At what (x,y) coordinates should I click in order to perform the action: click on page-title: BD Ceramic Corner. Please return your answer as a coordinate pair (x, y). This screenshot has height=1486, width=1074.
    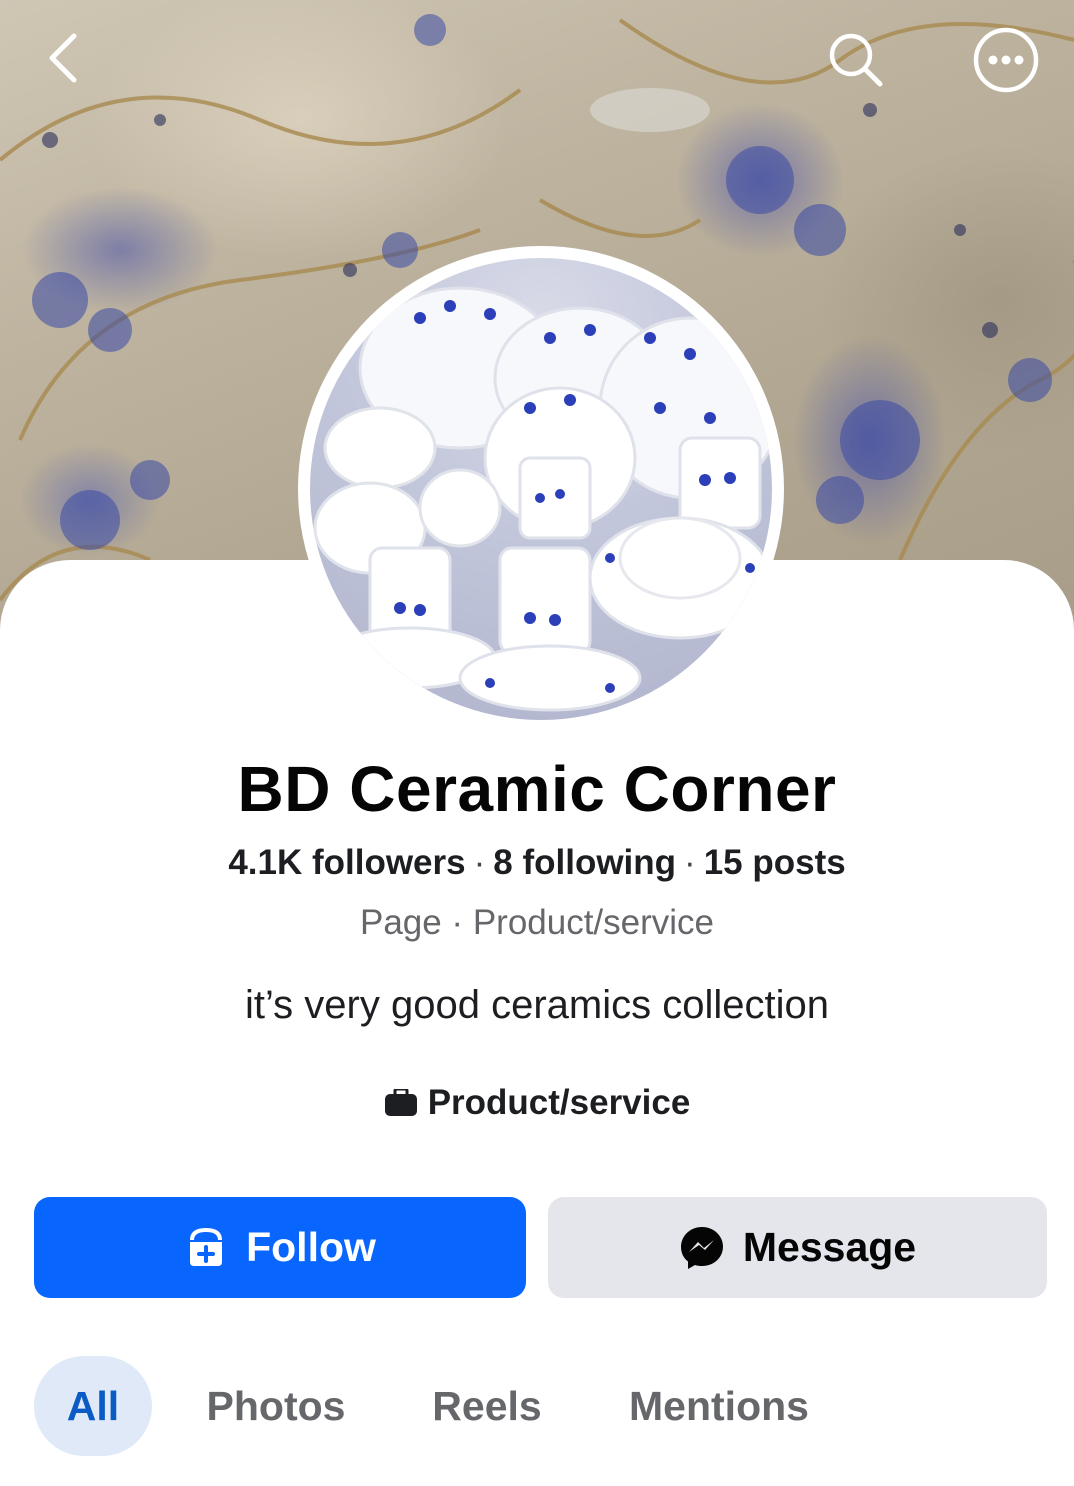
    Looking at the image, I should click on (537, 789).